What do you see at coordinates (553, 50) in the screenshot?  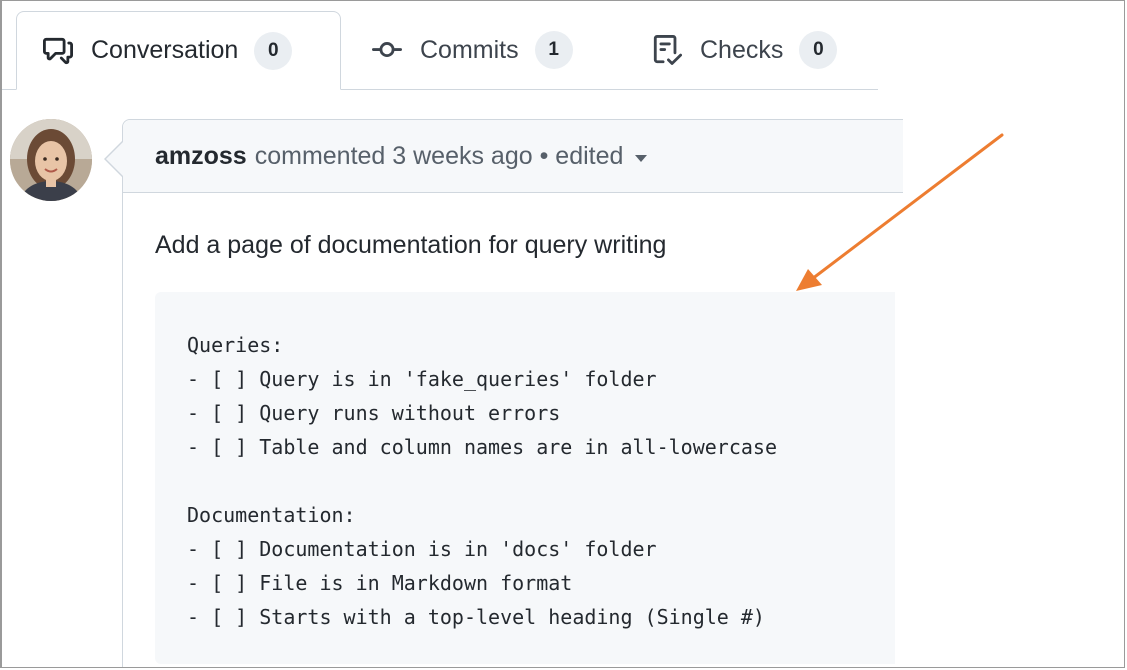 I see `tab-commits-counter: 1` at bounding box center [553, 50].